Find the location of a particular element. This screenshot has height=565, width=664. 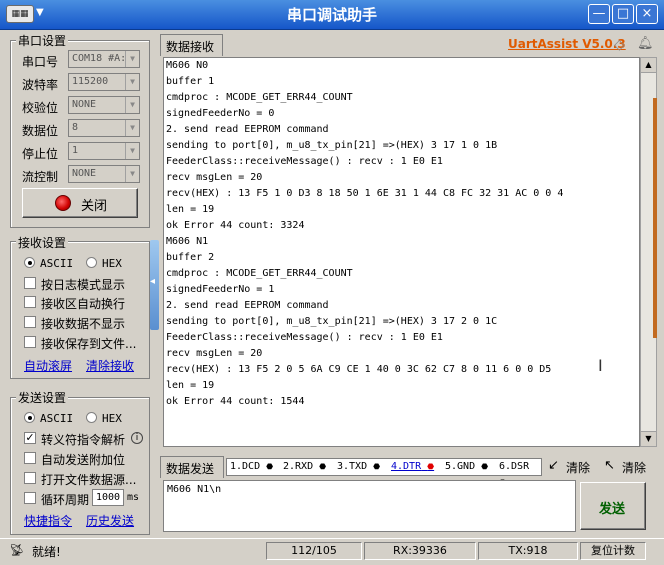

diamond-icon: ◇ is located at coordinates (619, 45).